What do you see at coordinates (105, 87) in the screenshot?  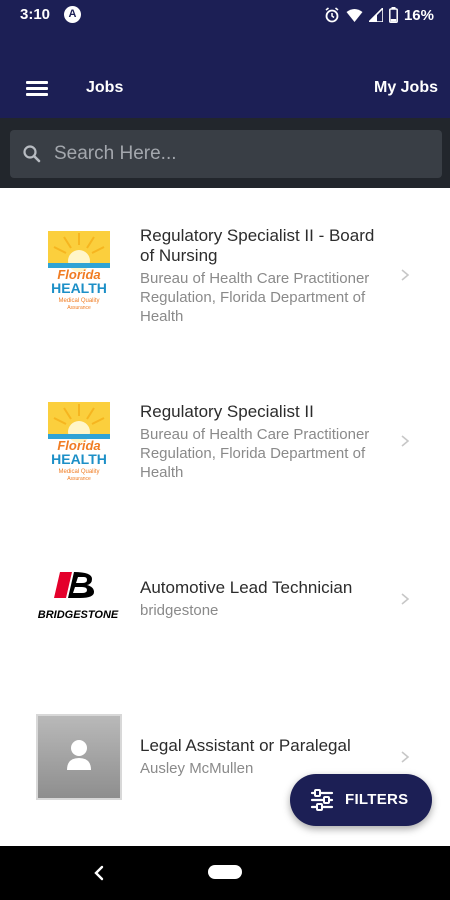 I see `page-title: Jobs` at bounding box center [105, 87].